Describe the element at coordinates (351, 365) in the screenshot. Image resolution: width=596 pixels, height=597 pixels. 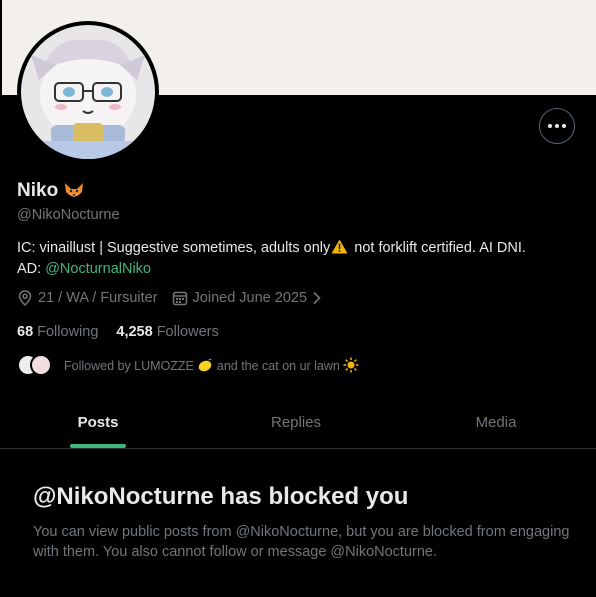
I see `sun-emoji-icon` at that location.